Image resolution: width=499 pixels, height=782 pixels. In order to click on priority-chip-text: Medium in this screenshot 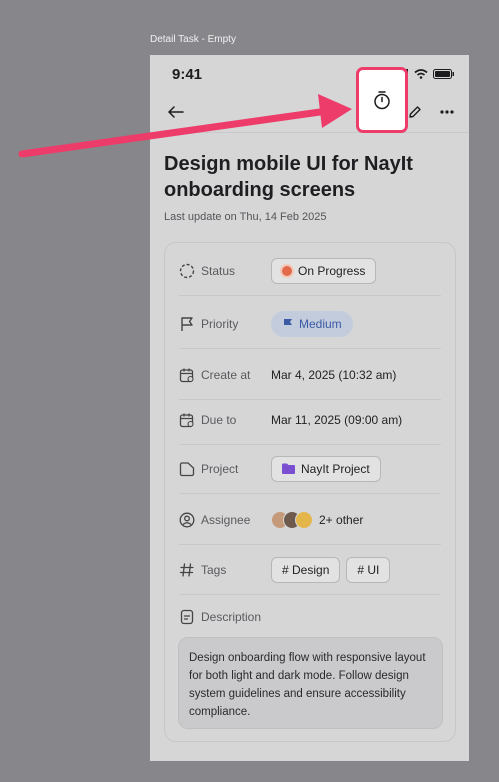, I will do `click(320, 323)`.